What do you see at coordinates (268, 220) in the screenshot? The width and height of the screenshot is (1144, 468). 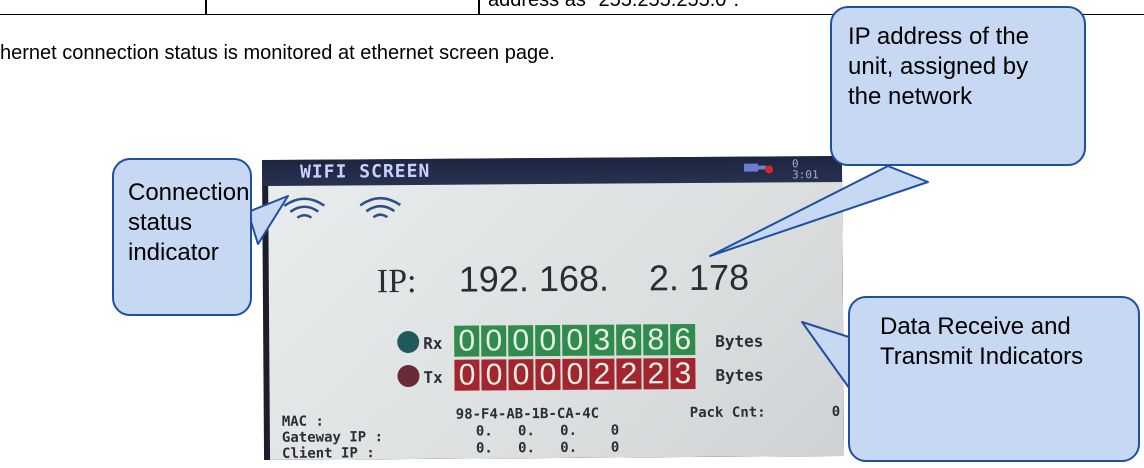 I see `connection-callout-tail` at bounding box center [268, 220].